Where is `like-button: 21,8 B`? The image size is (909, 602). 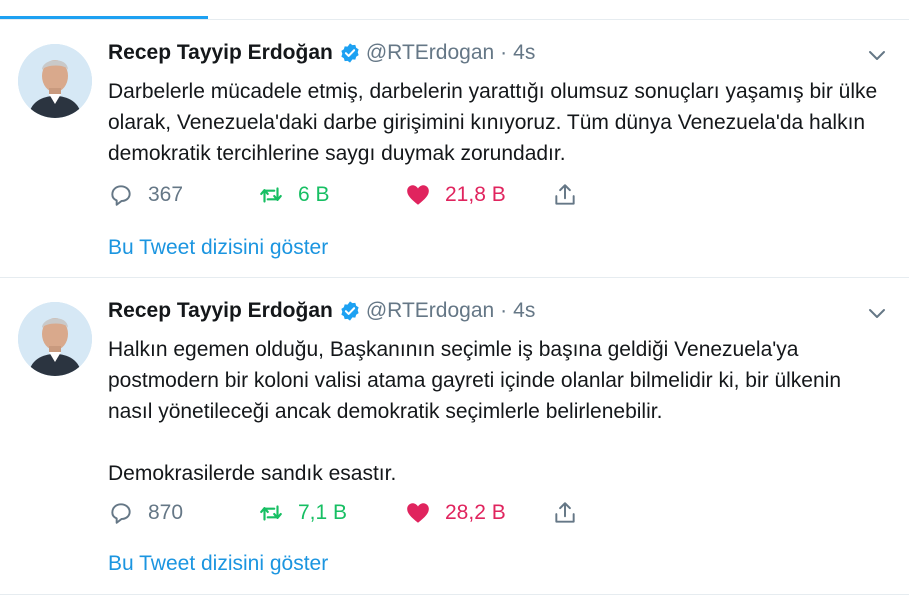 like-button: 21,8 B is located at coordinates (455, 195).